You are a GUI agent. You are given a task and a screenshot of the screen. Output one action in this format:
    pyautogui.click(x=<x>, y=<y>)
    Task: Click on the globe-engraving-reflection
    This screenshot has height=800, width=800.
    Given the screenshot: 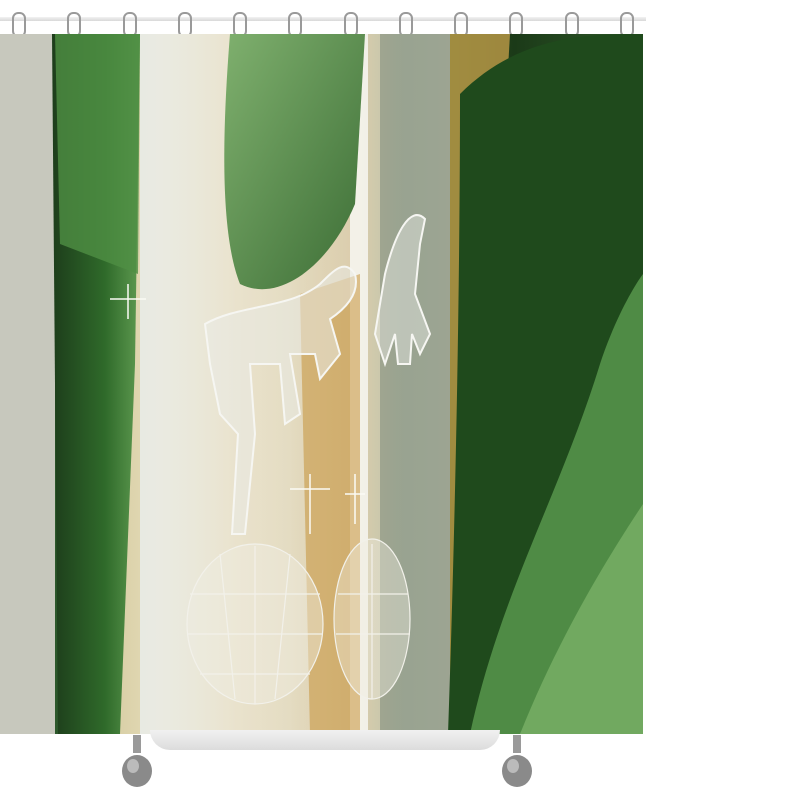 What is the action you would take?
    pyautogui.click(x=372, y=619)
    